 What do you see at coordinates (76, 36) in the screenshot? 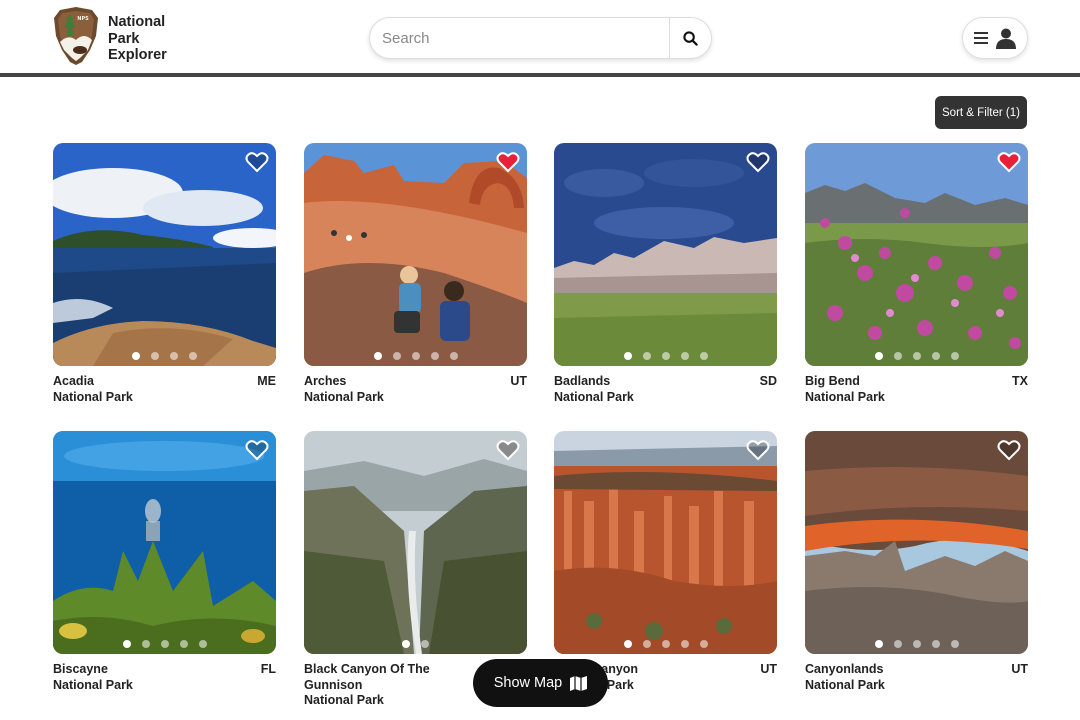
I see `nps-arrowhead-logo: NPS` at bounding box center [76, 36].